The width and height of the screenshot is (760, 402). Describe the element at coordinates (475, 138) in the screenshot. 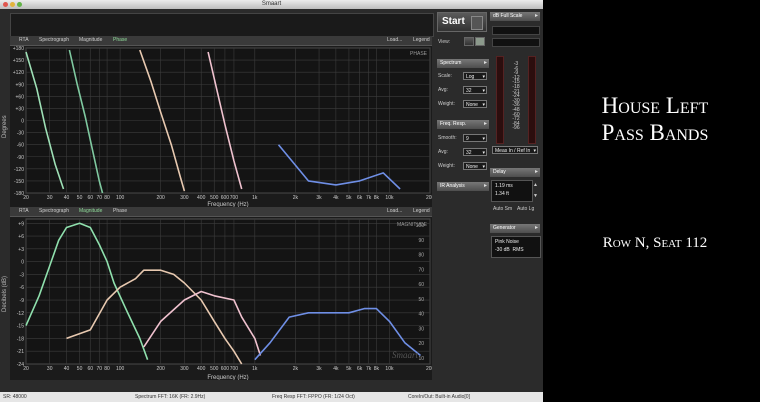

I see `smooth-select: 9` at that location.